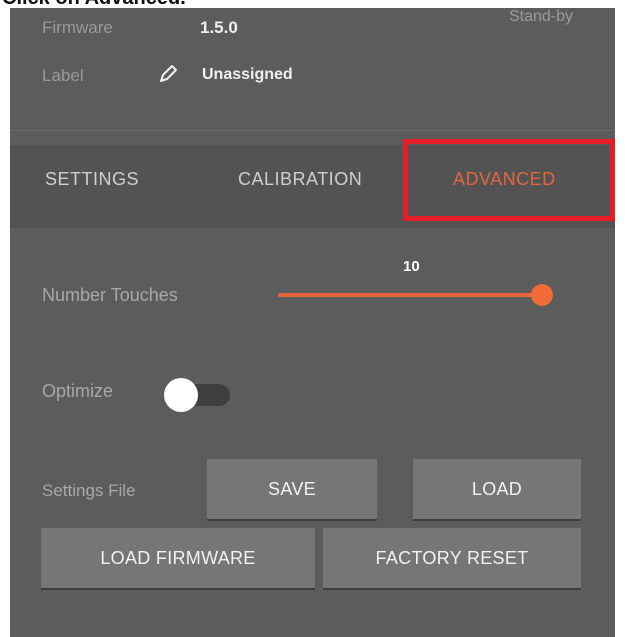 This screenshot has height=637, width=625. What do you see at coordinates (497, 489) in the screenshot?
I see `load-button: LOAD` at bounding box center [497, 489].